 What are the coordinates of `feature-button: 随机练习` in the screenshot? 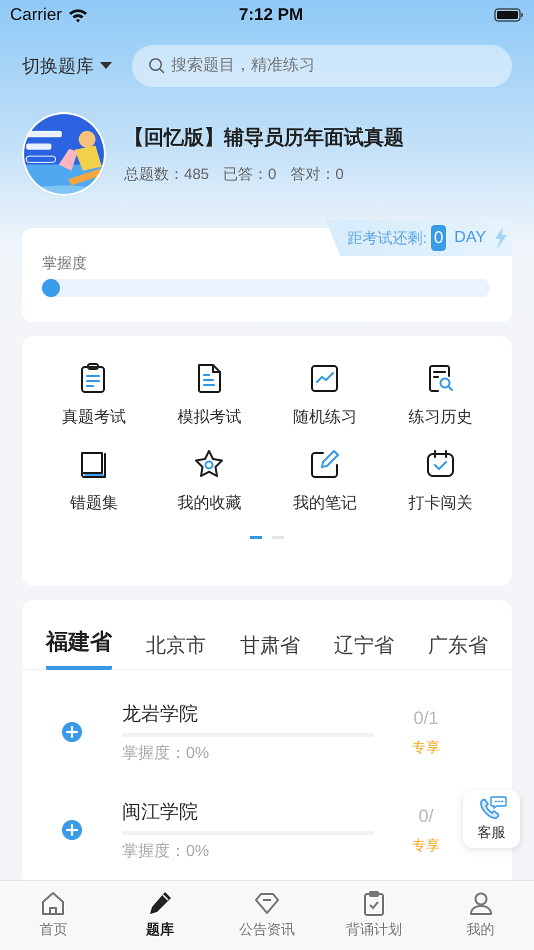 It's located at (324, 395).